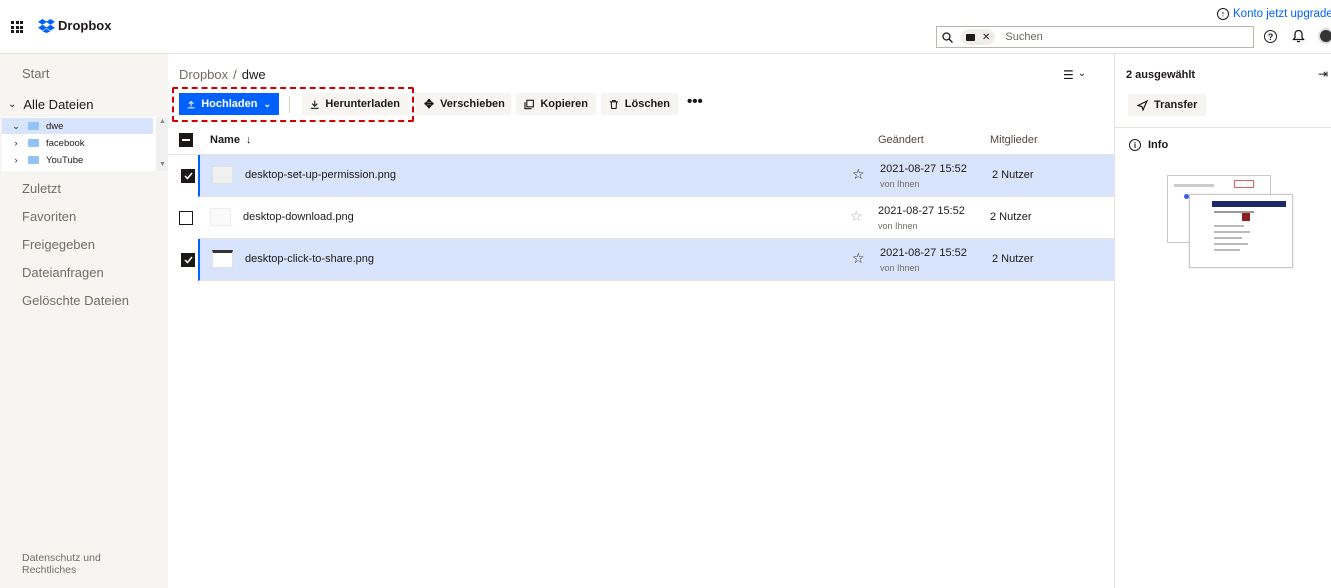 This screenshot has height=588, width=1331. What do you see at coordinates (58, 244) in the screenshot?
I see `sidebar-item-shared: Freigegeben` at bounding box center [58, 244].